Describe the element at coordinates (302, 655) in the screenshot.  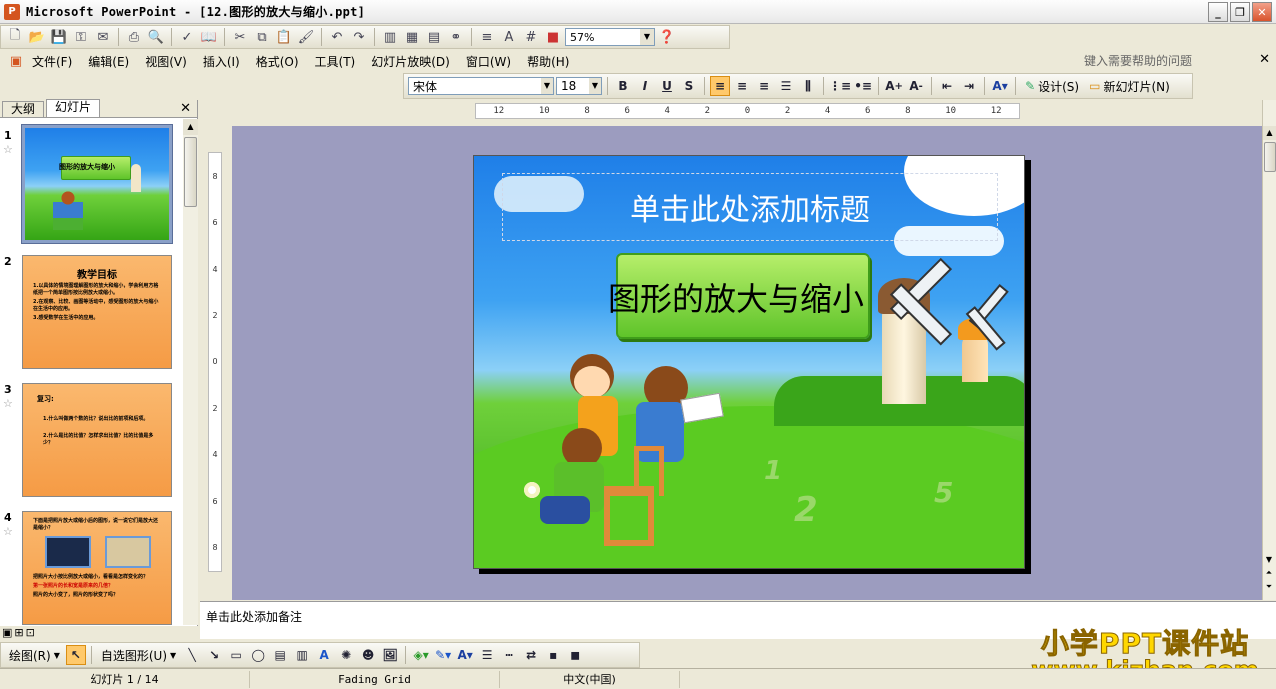
I see `vertical-textbox-icon: ▥` at that location.